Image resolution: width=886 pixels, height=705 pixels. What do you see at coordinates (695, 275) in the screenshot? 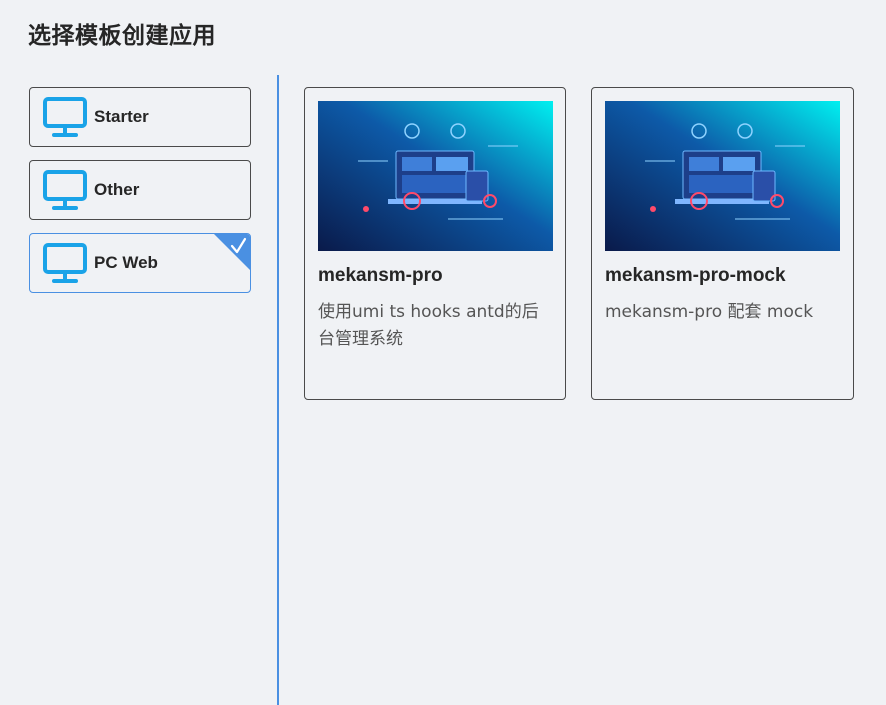
I see `template-title: mekansm-pro-mock` at bounding box center [695, 275].